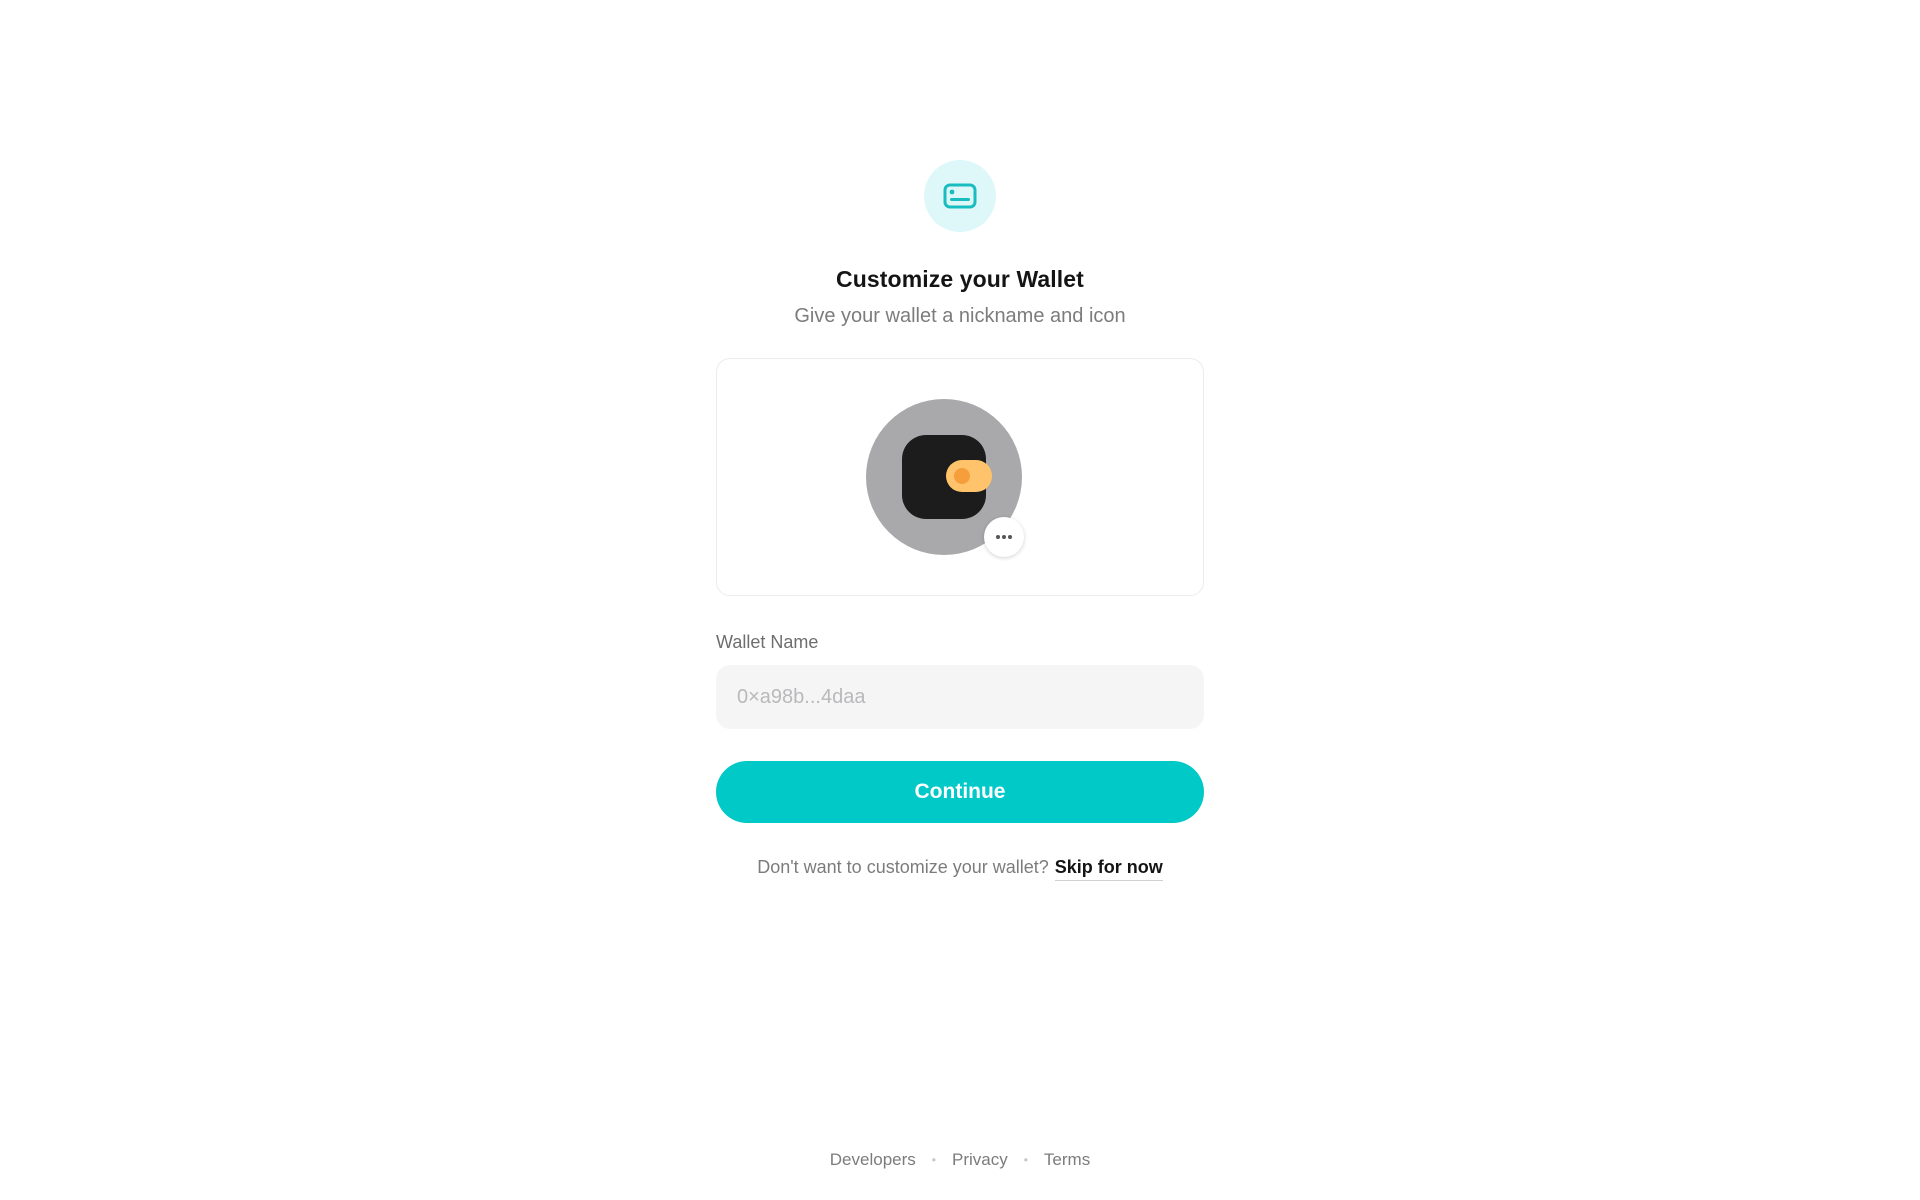 The width and height of the screenshot is (1920, 1200). I want to click on skip-for-now-link: Skip for now, so click(1108, 869).